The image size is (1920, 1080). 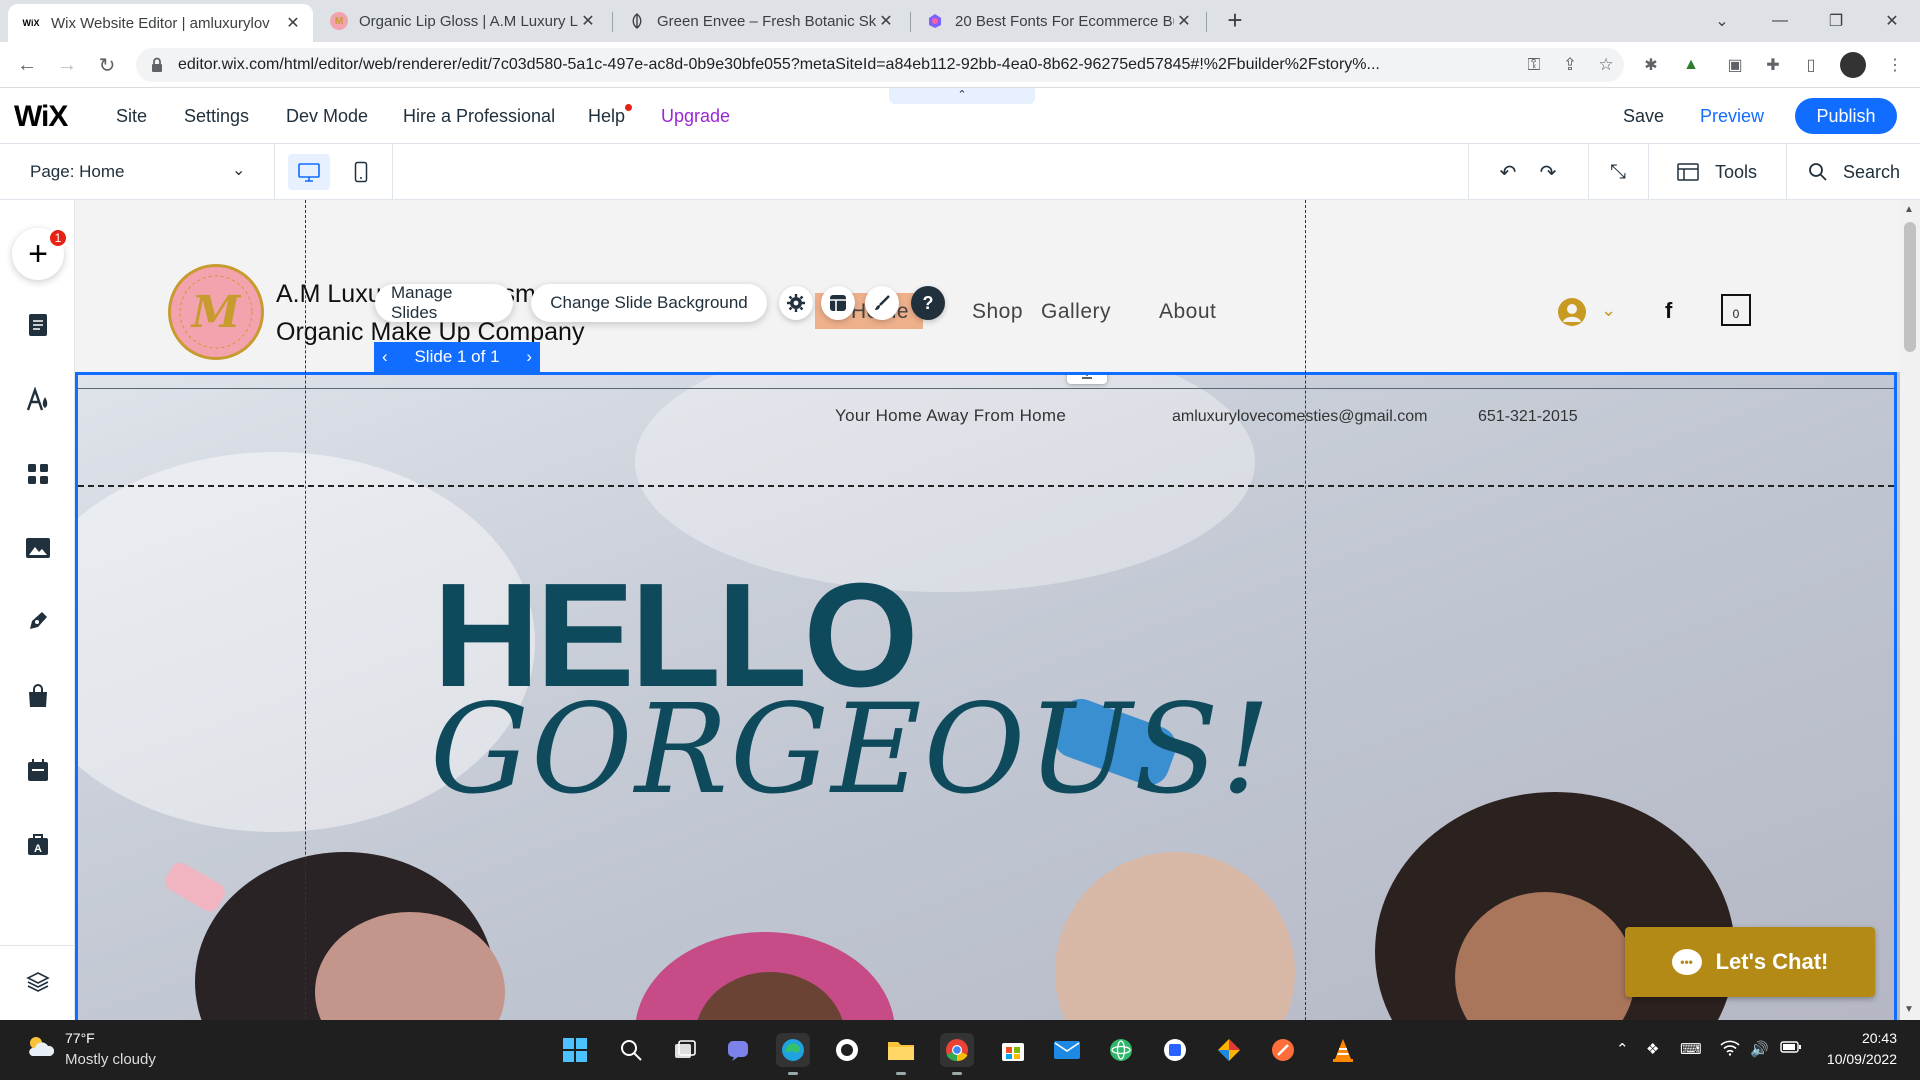 I want to click on site-nav-about: About, so click(x=1187, y=312).